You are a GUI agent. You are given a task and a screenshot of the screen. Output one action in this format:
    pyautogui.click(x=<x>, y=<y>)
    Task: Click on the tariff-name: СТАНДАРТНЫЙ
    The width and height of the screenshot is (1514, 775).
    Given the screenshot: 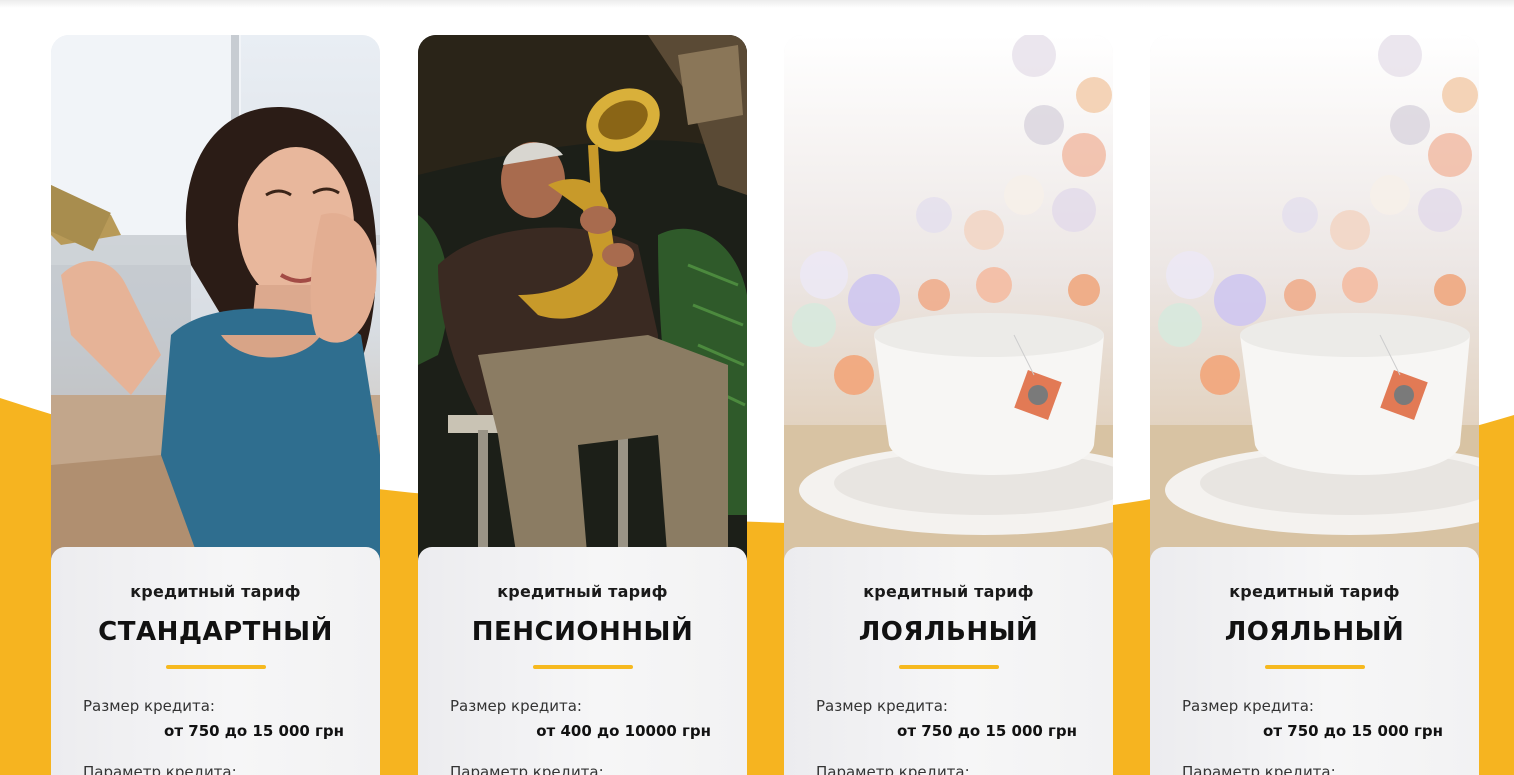 What is the action you would take?
    pyautogui.click(x=215, y=632)
    